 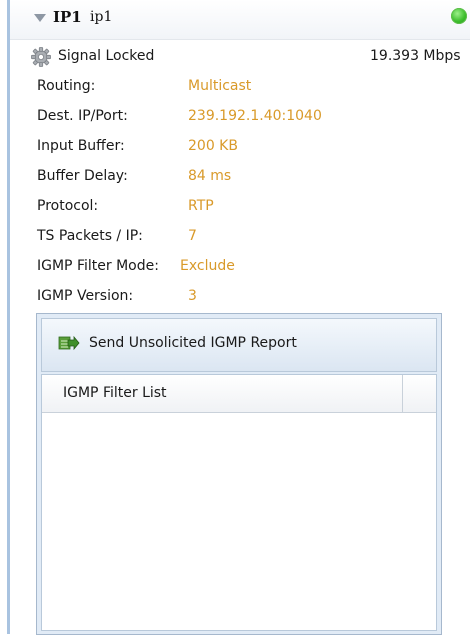 What do you see at coordinates (255, 116) in the screenshot?
I see `property-value: 239.192.1.40:1040` at bounding box center [255, 116].